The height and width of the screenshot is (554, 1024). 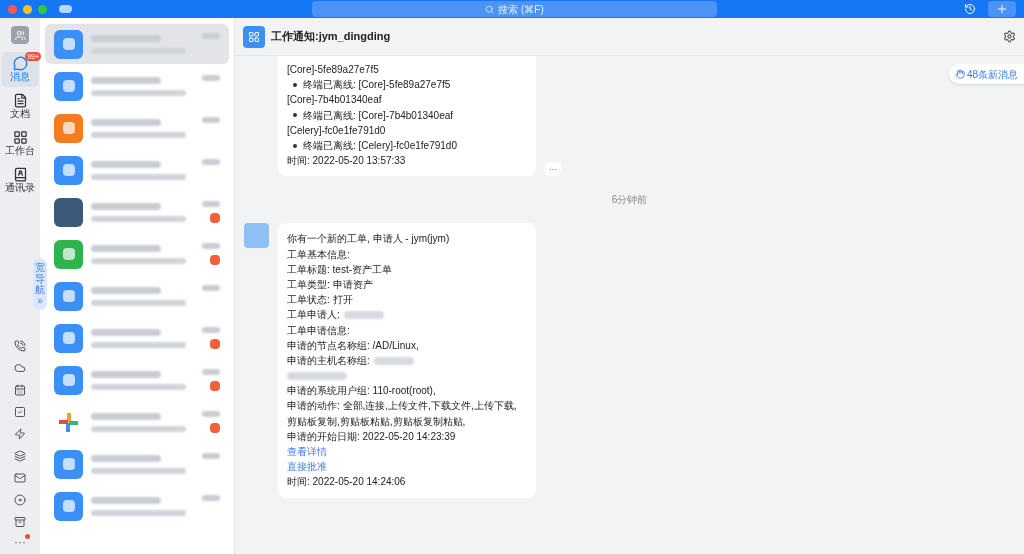 I want to click on calendar-icon, so click(x=20, y=390).